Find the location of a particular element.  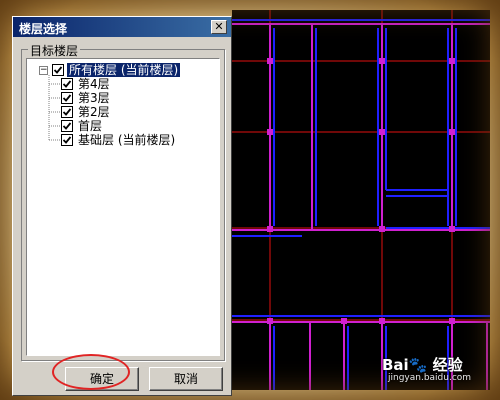

group-label: 目标楼层 is located at coordinates (54, 50).